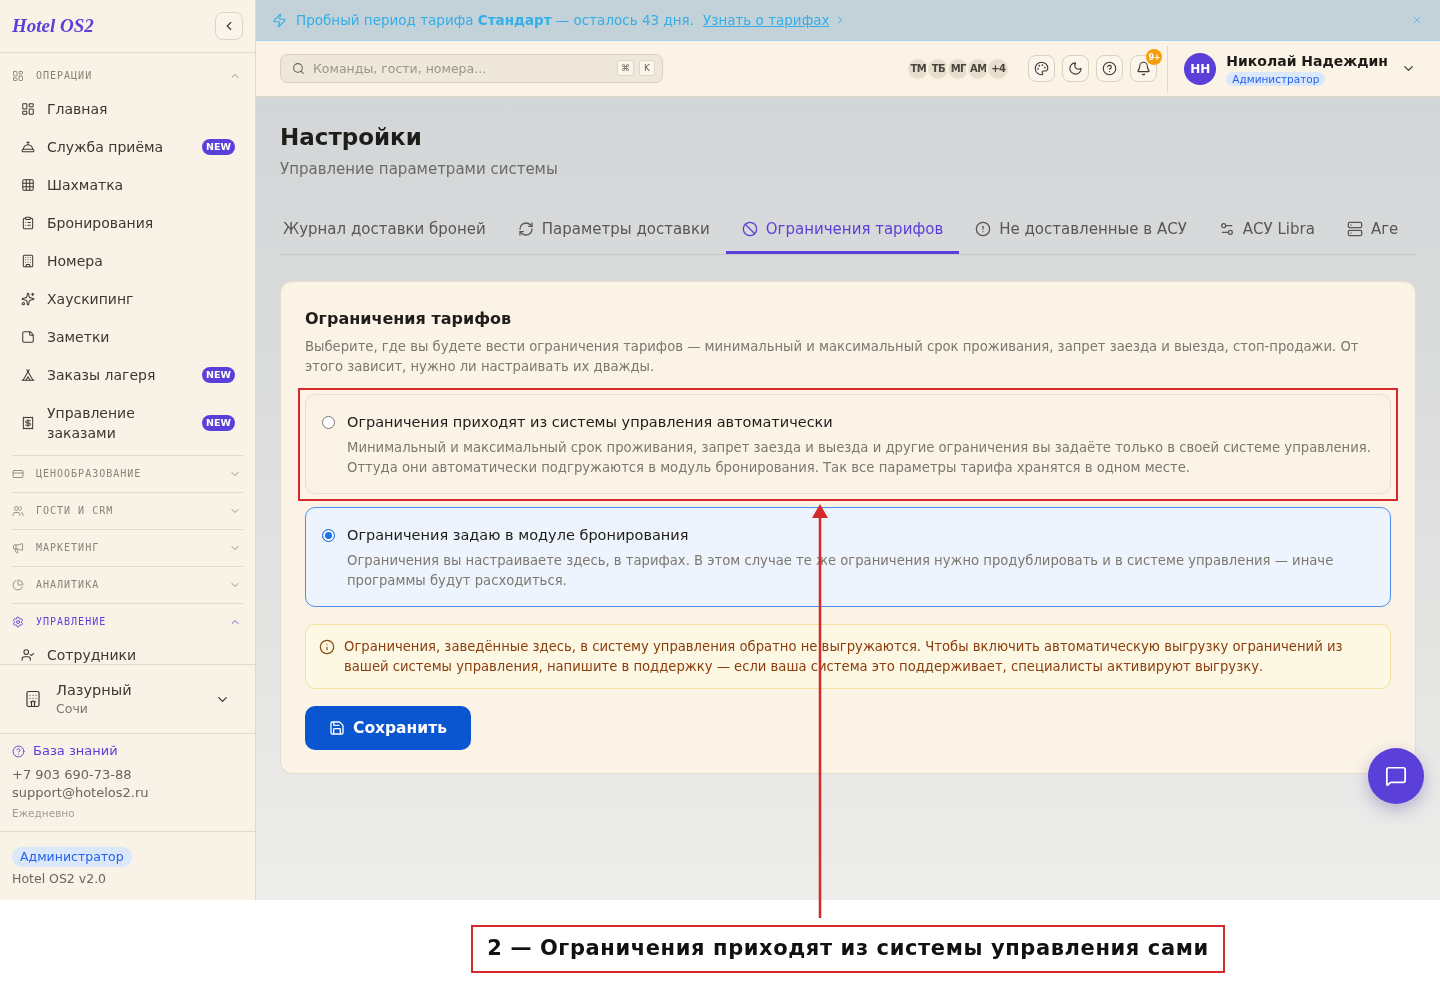  I want to click on knowledge-base-link: База знаний, so click(65, 751).